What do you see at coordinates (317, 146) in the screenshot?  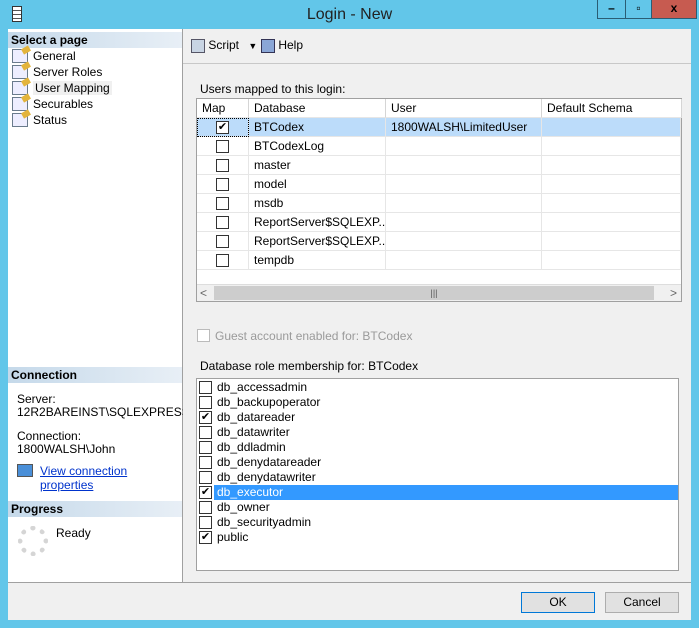 I see `database-cell: BTCodexLog` at bounding box center [317, 146].